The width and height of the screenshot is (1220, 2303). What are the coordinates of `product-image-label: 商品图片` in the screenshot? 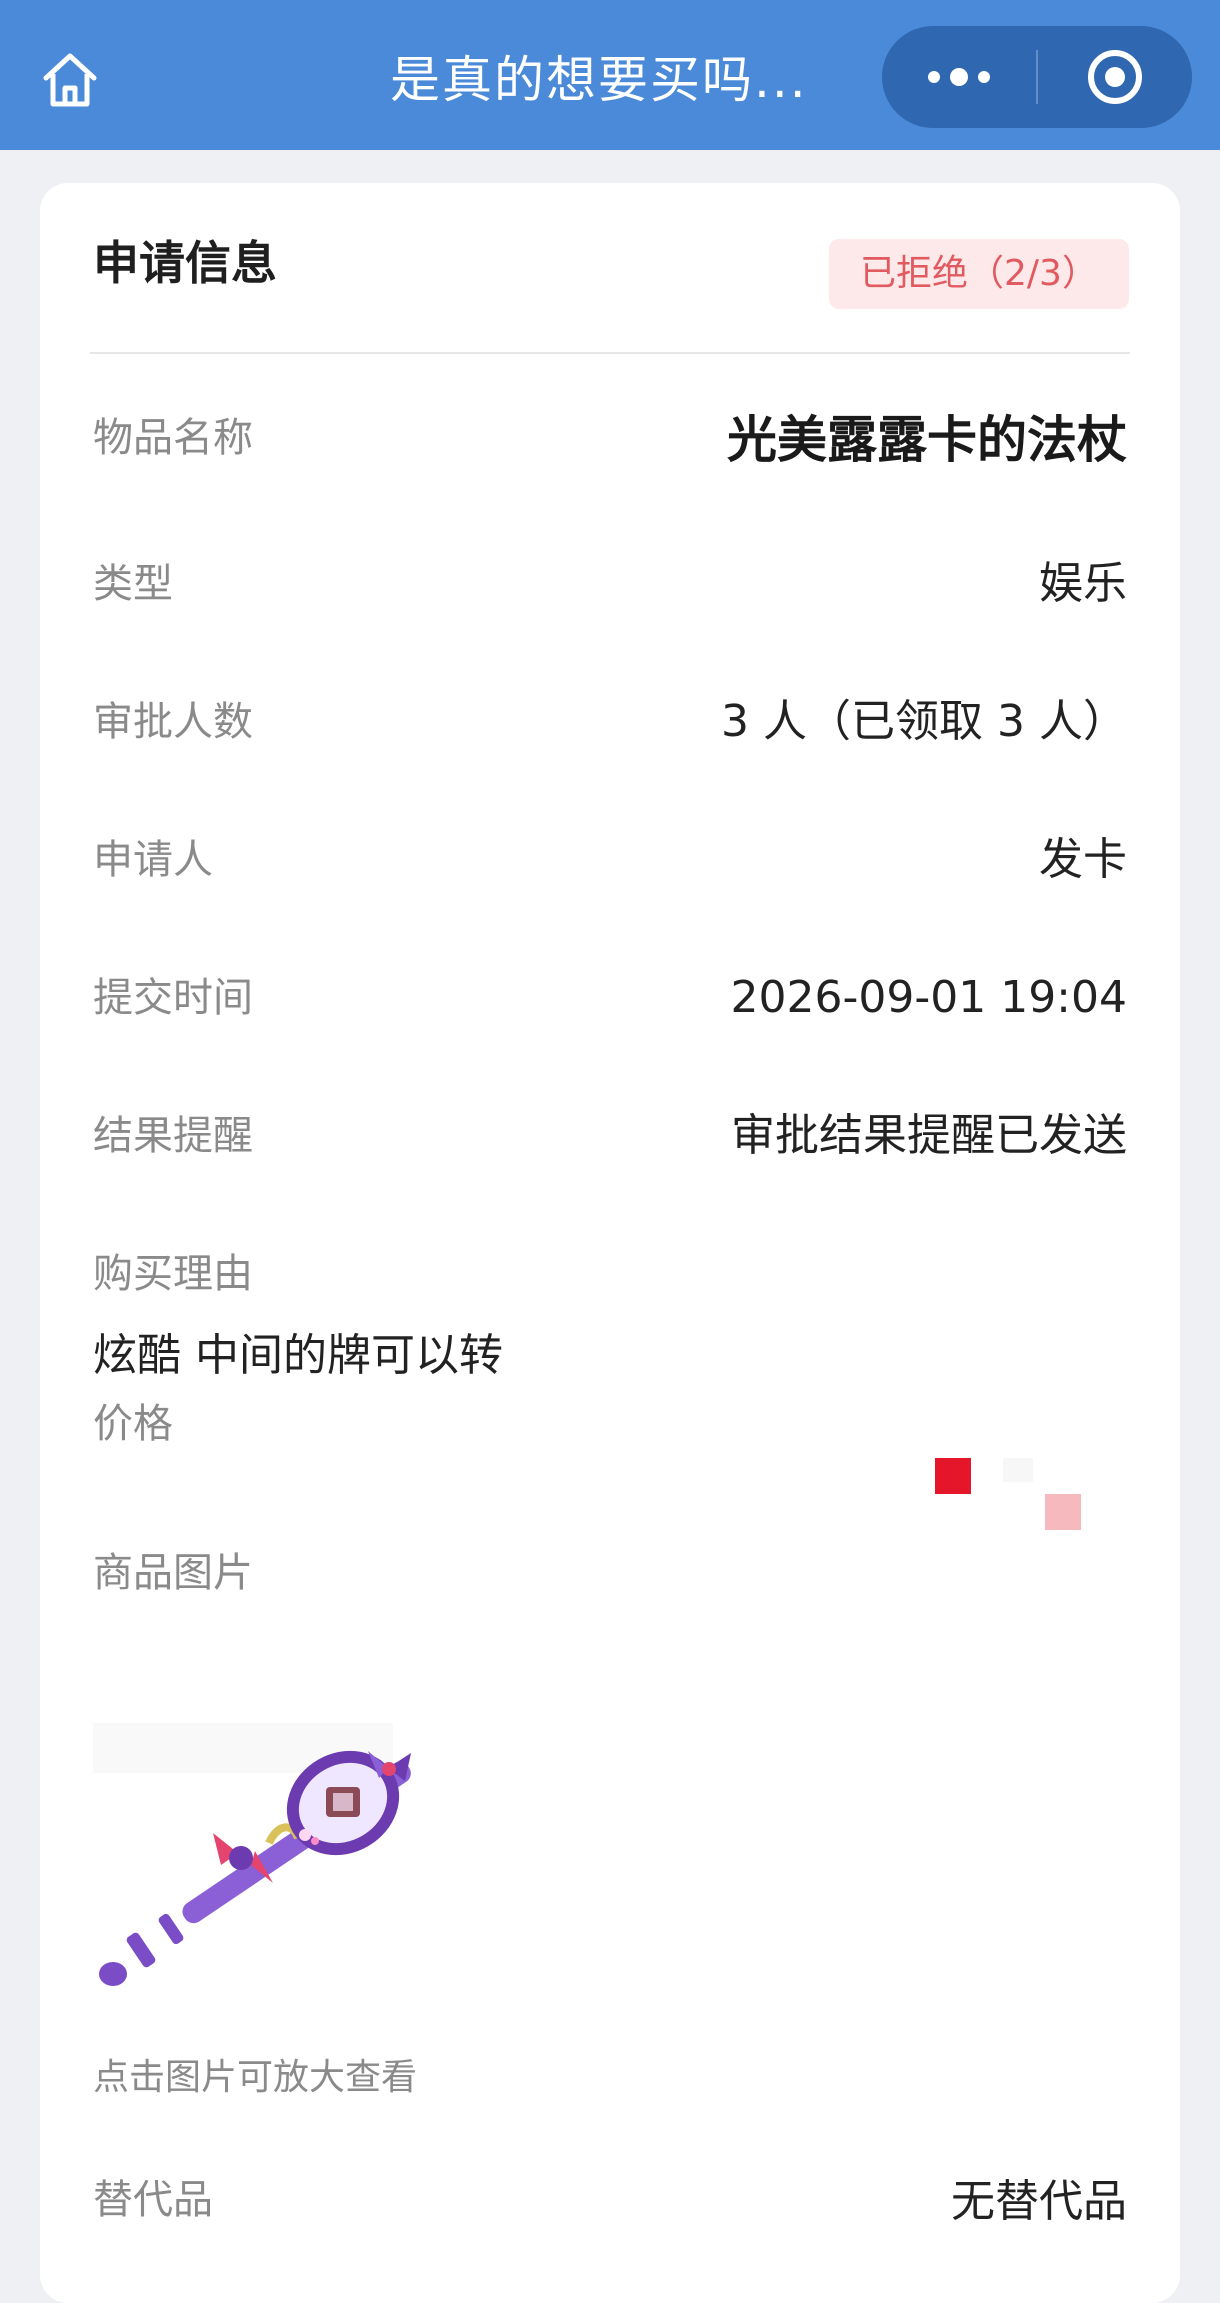 It's located at (173, 1573).